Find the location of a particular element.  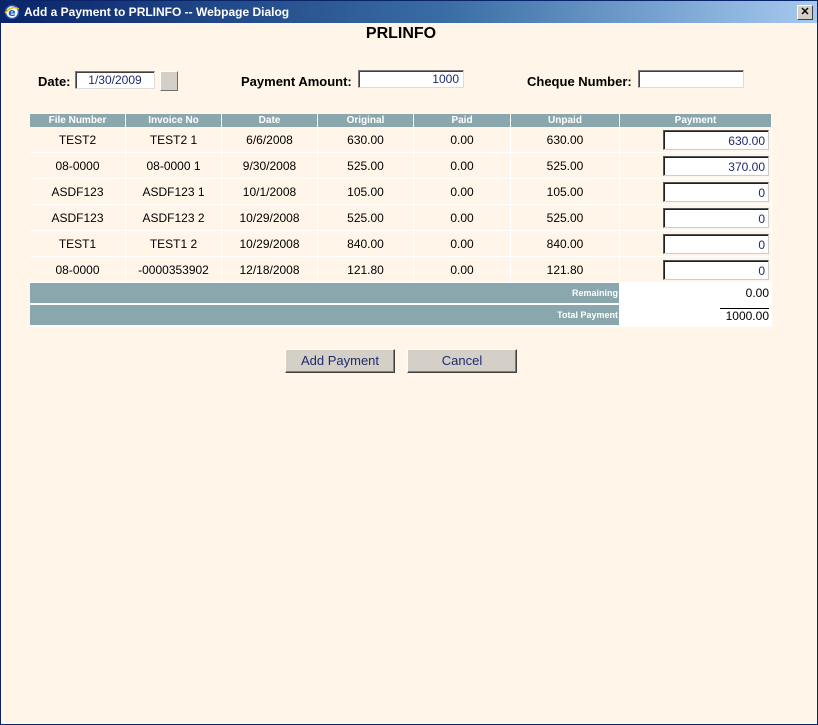

unpaid-cell: 840.00 is located at coordinates (565, 244).